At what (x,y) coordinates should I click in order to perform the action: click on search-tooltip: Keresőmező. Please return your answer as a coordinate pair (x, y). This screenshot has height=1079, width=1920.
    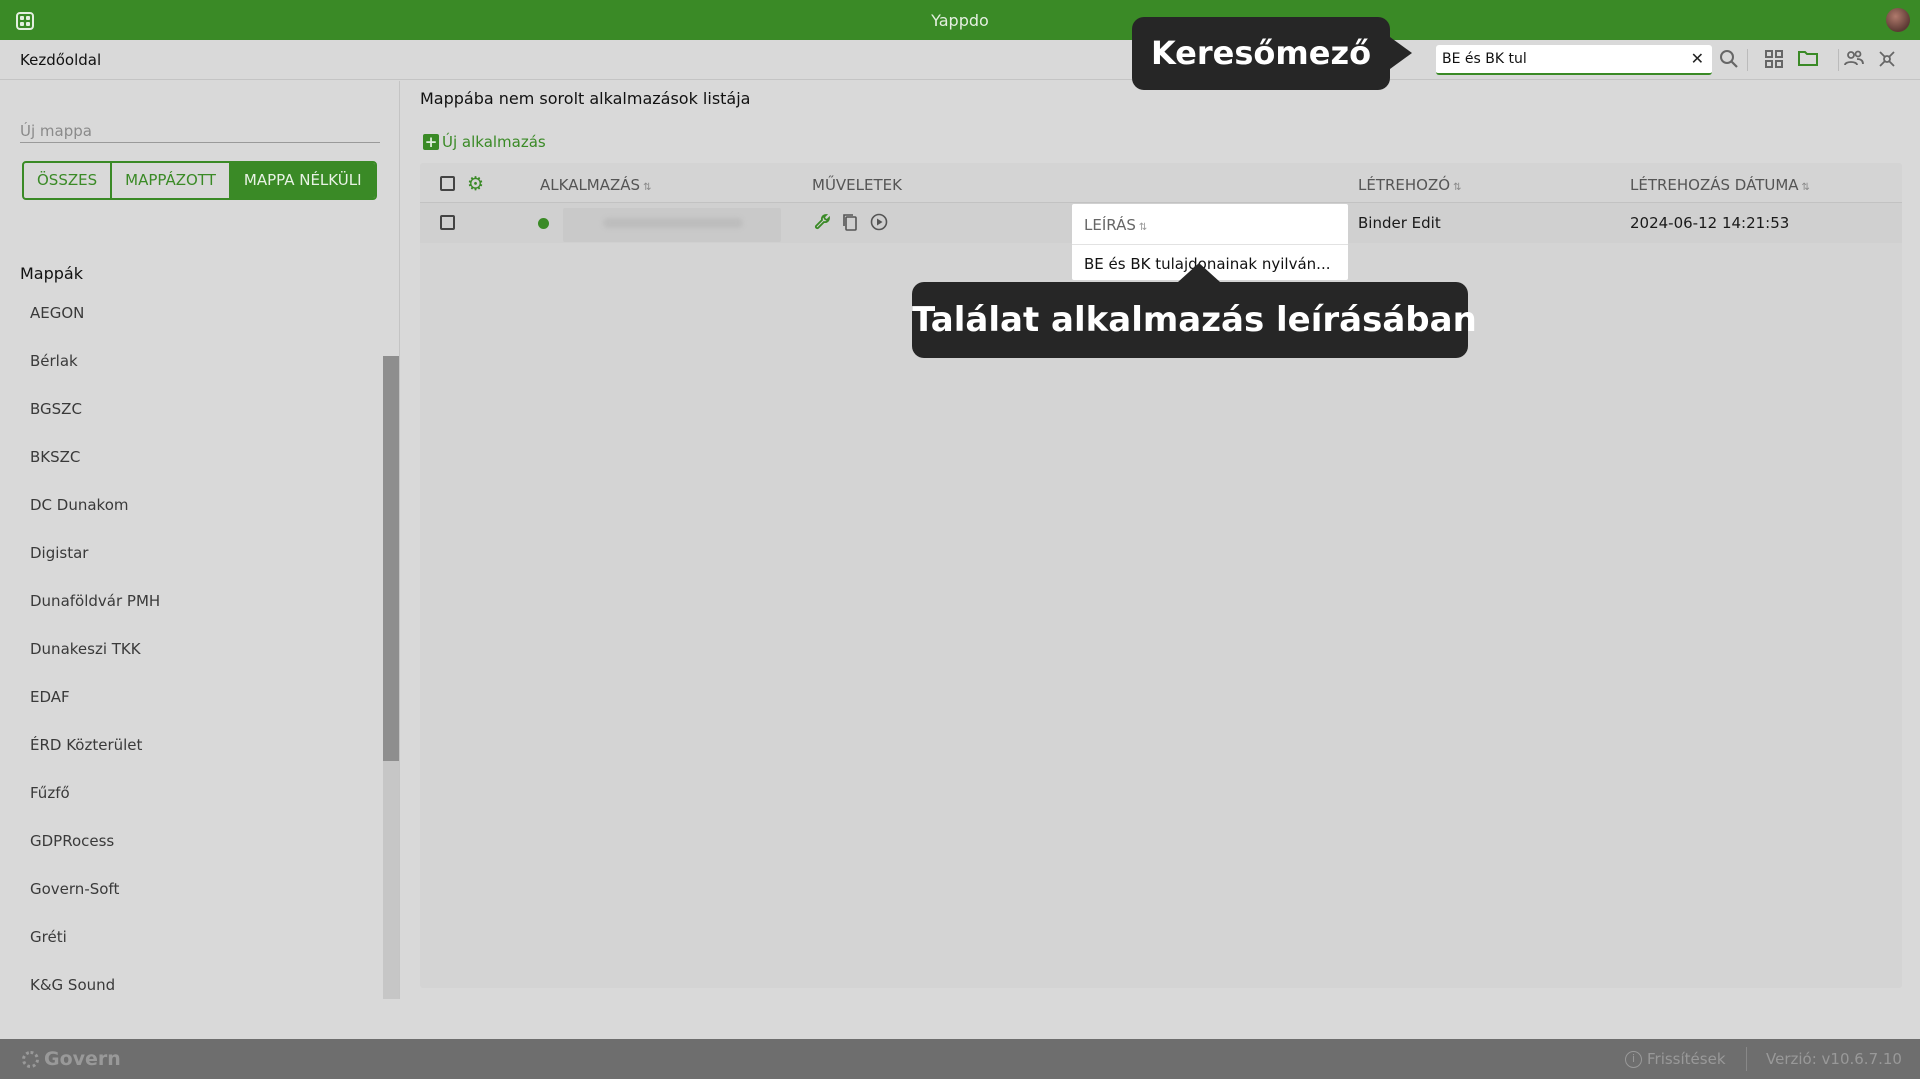
    Looking at the image, I should click on (1272, 53).